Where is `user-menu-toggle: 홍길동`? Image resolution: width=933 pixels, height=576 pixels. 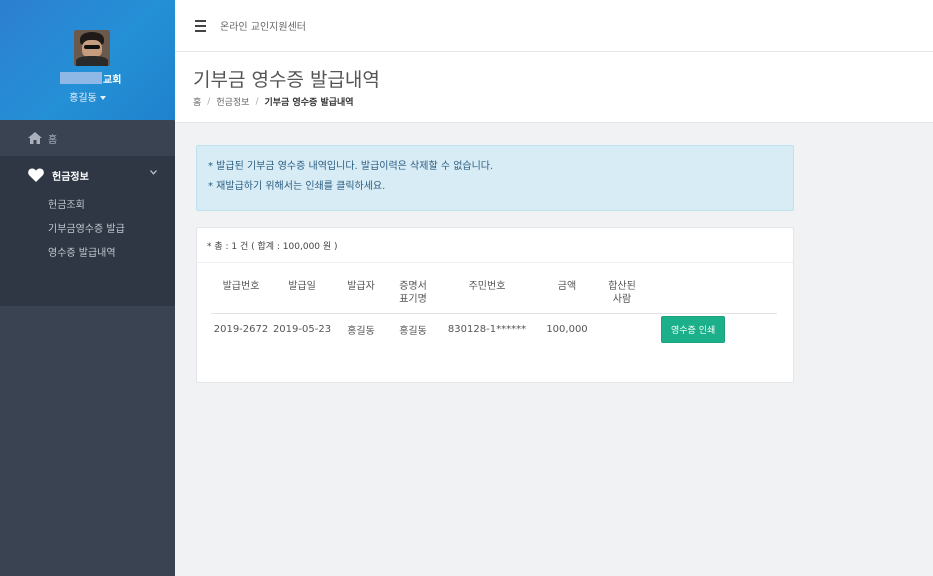 user-menu-toggle: 홍길동 is located at coordinates (87, 96).